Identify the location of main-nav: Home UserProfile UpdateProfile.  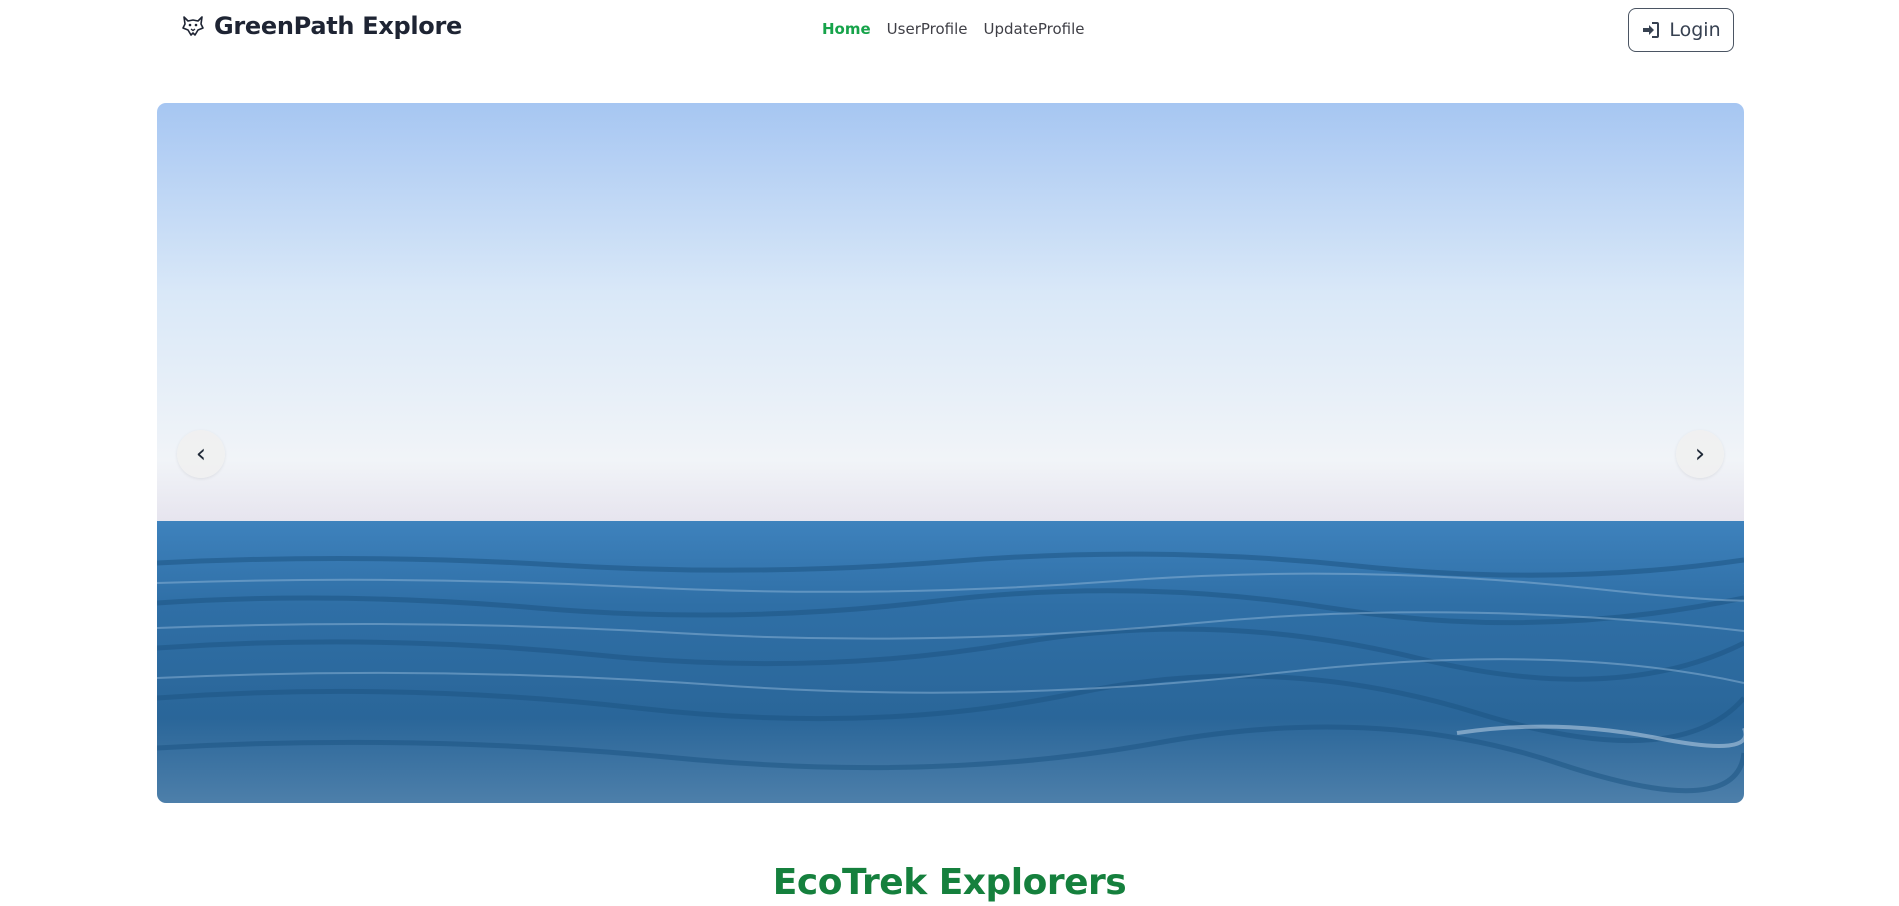
(953, 29).